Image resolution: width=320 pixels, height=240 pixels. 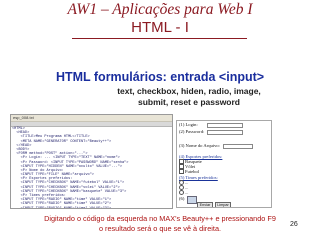 What do you see at coordinates (160, 27) in the screenshot?
I see `slide-subtitle: HTML - I` at bounding box center [160, 27].